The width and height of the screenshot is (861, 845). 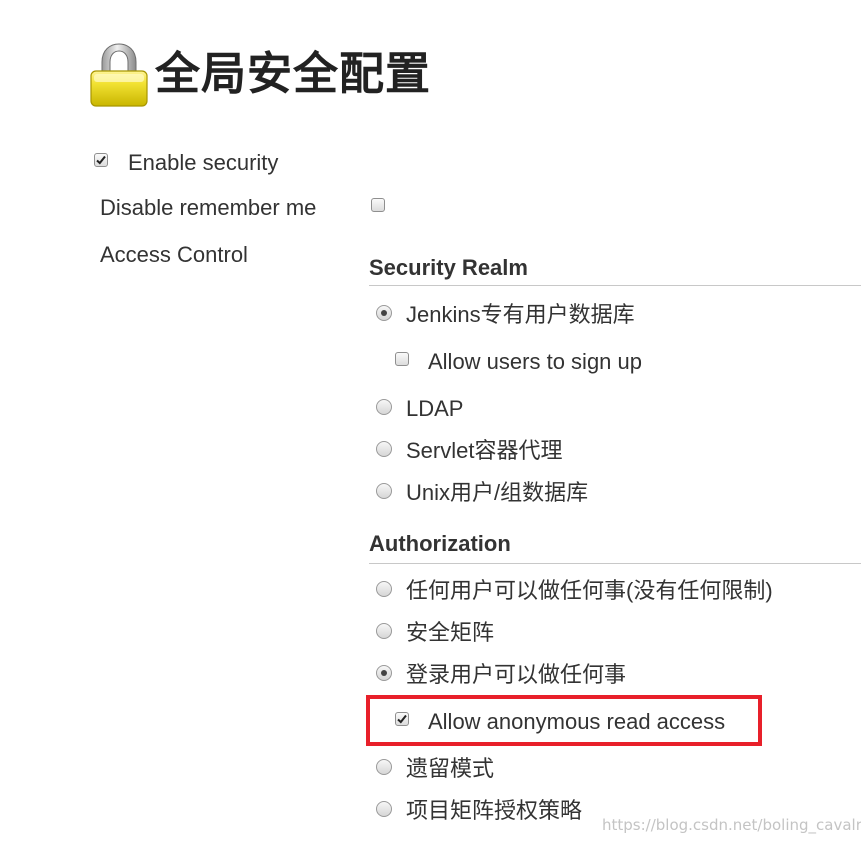 What do you see at coordinates (203, 162) in the screenshot?
I see `enable-security-label: Enable security` at bounding box center [203, 162].